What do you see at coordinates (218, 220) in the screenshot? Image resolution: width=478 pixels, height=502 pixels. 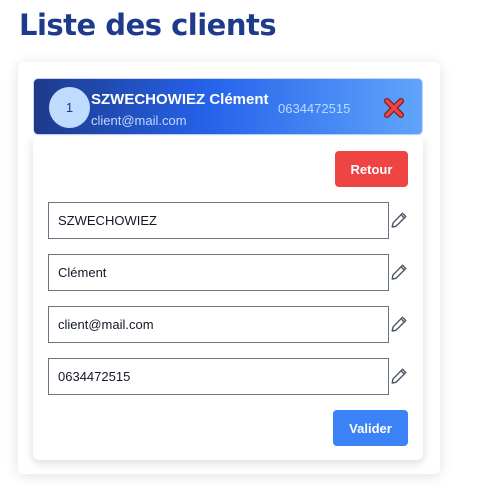 I see `last-name-input` at bounding box center [218, 220].